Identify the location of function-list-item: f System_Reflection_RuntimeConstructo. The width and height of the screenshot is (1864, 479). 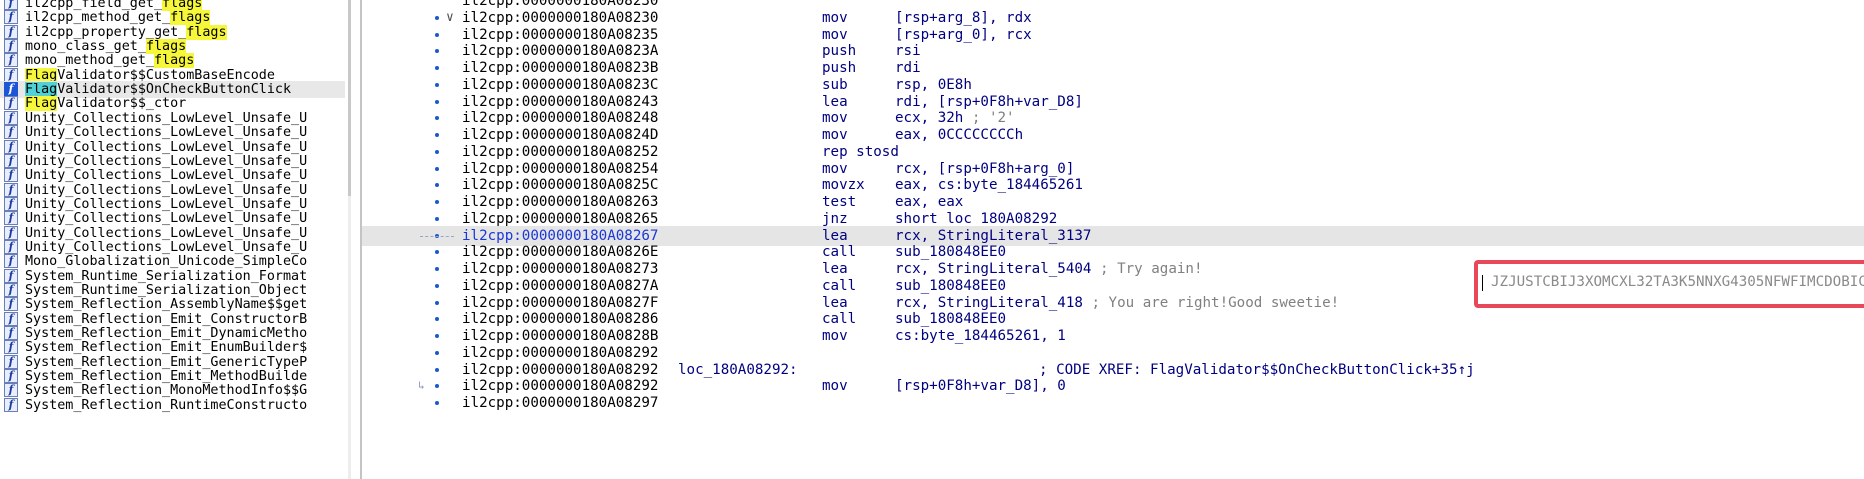
(172, 405).